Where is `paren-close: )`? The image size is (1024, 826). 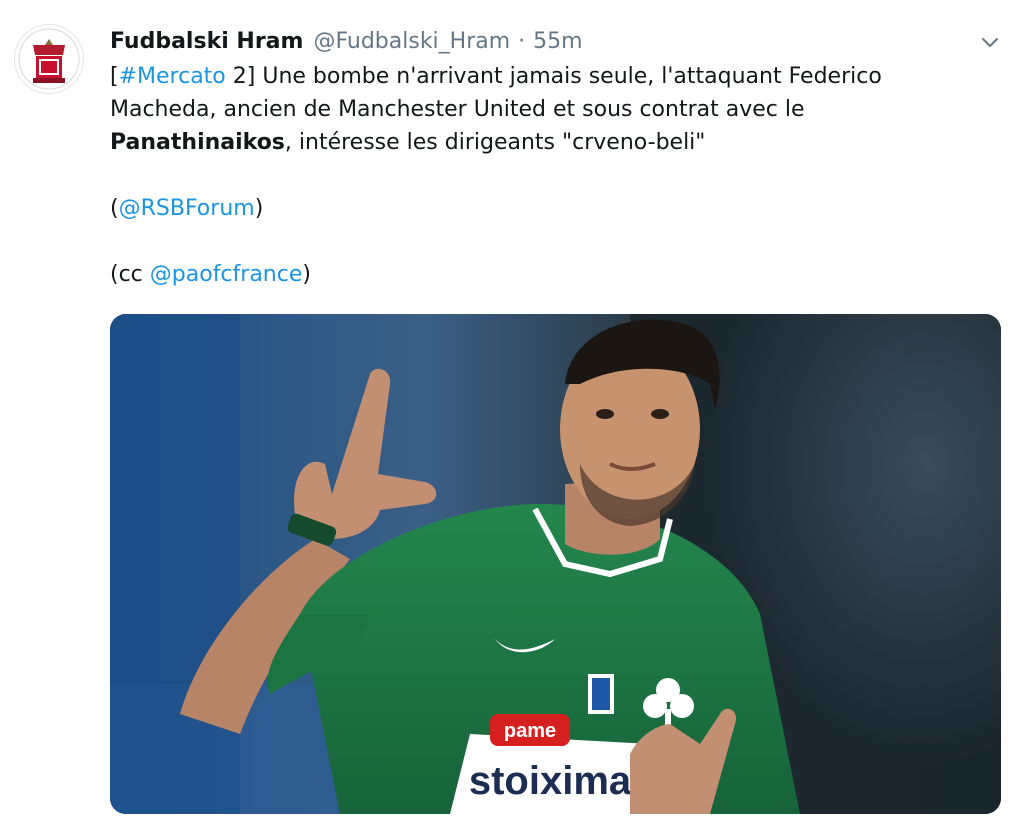 paren-close: ) is located at coordinates (259, 208).